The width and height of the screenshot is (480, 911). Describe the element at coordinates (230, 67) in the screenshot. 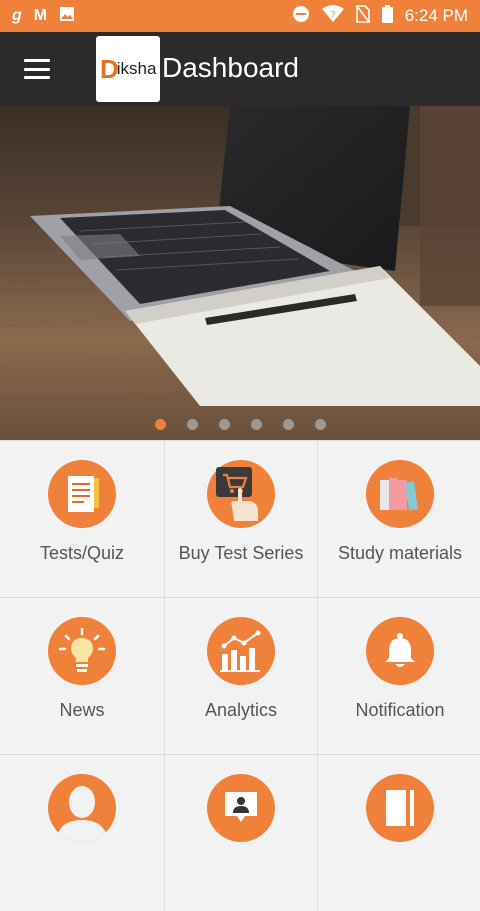

I see `page-title: Dashboard` at that location.